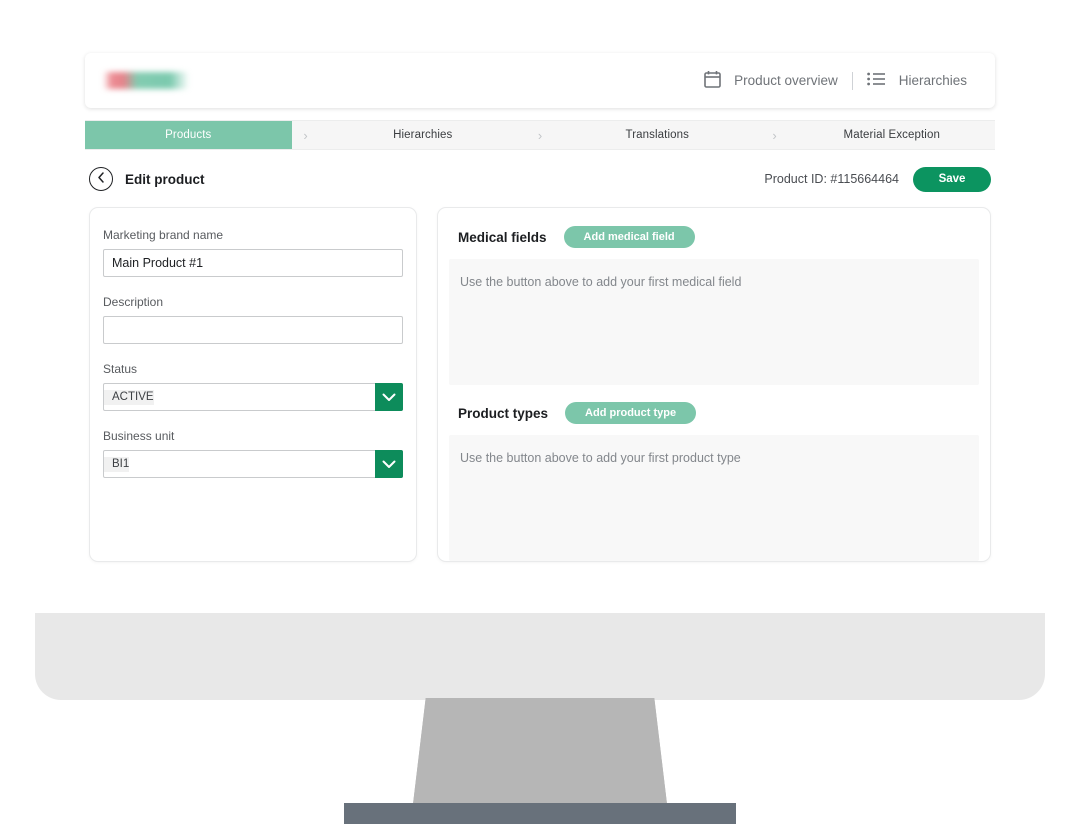  What do you see at coordinates (502, 237) in the screenshot?
I see `medical-fields-title: Medical fields` at bounding box center [502, 237].